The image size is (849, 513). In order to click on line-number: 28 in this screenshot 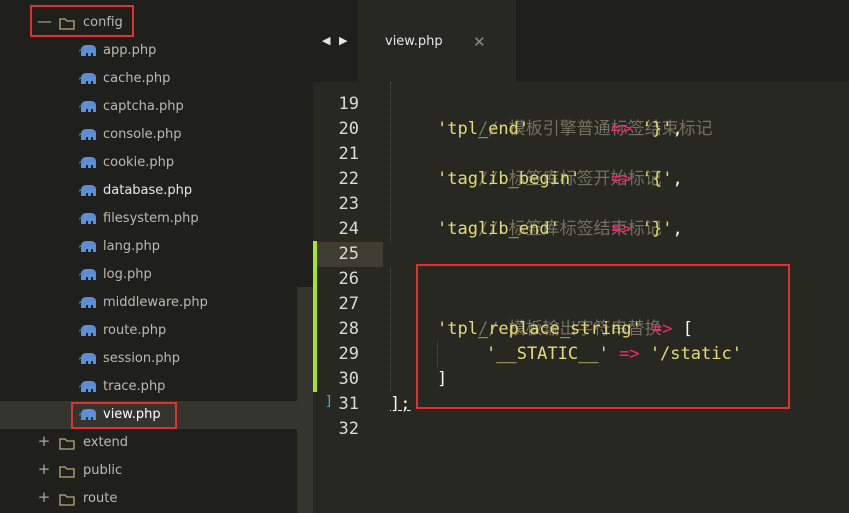, I will do `click(348, 329)`.